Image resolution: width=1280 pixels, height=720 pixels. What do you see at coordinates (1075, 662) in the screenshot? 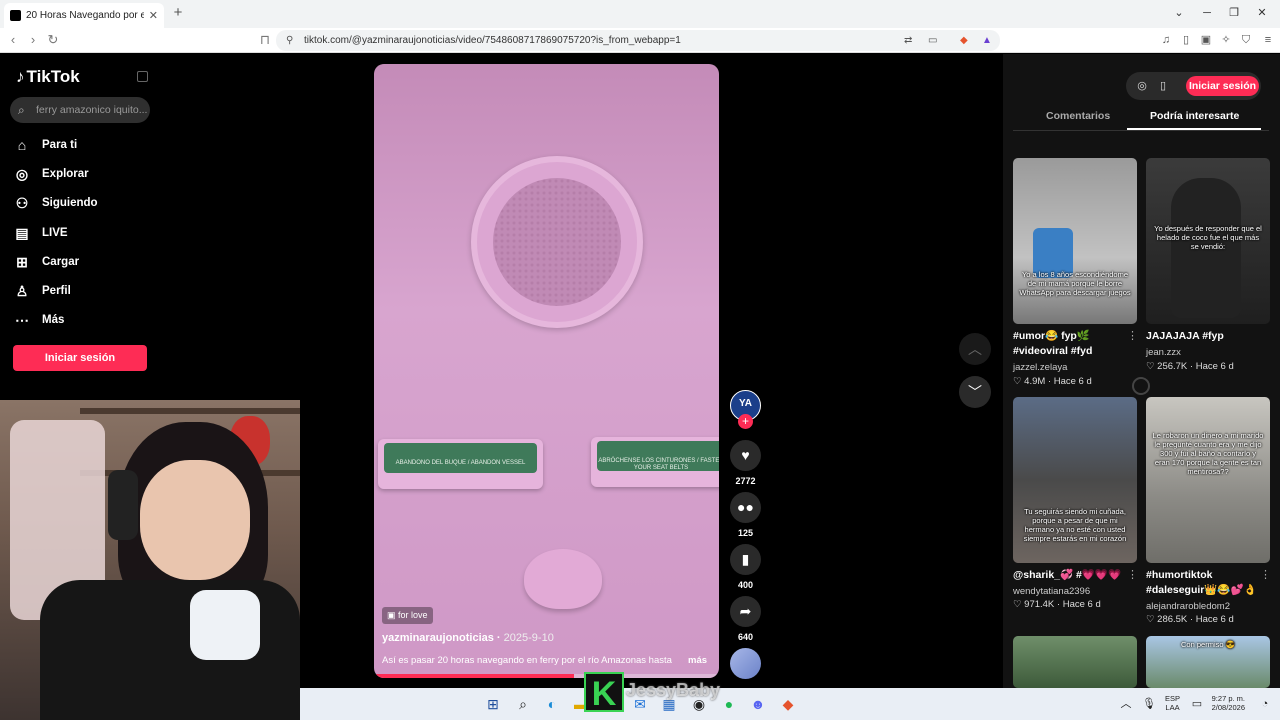
I see `recommended-video-thumbnail` at bounding box center [1075, 662].